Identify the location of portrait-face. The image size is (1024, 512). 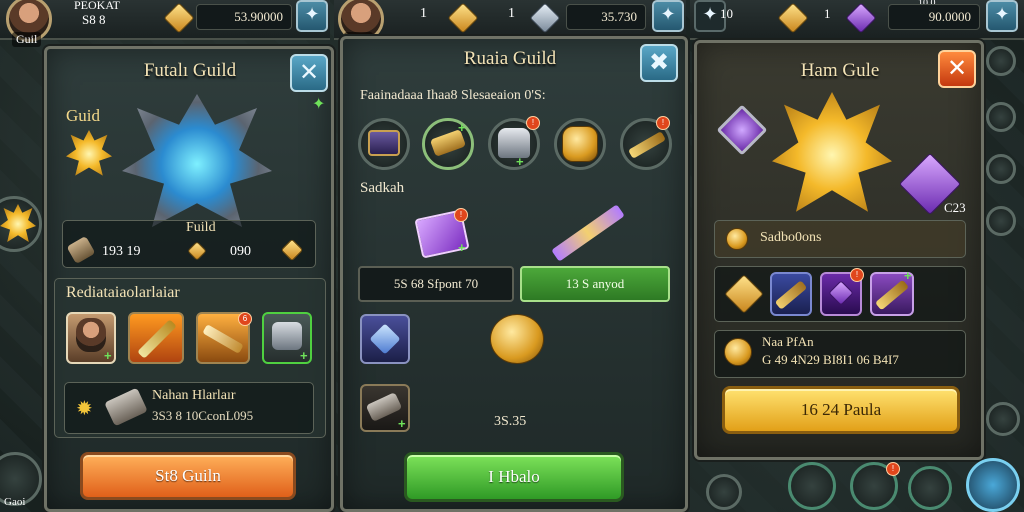
(91, 335).